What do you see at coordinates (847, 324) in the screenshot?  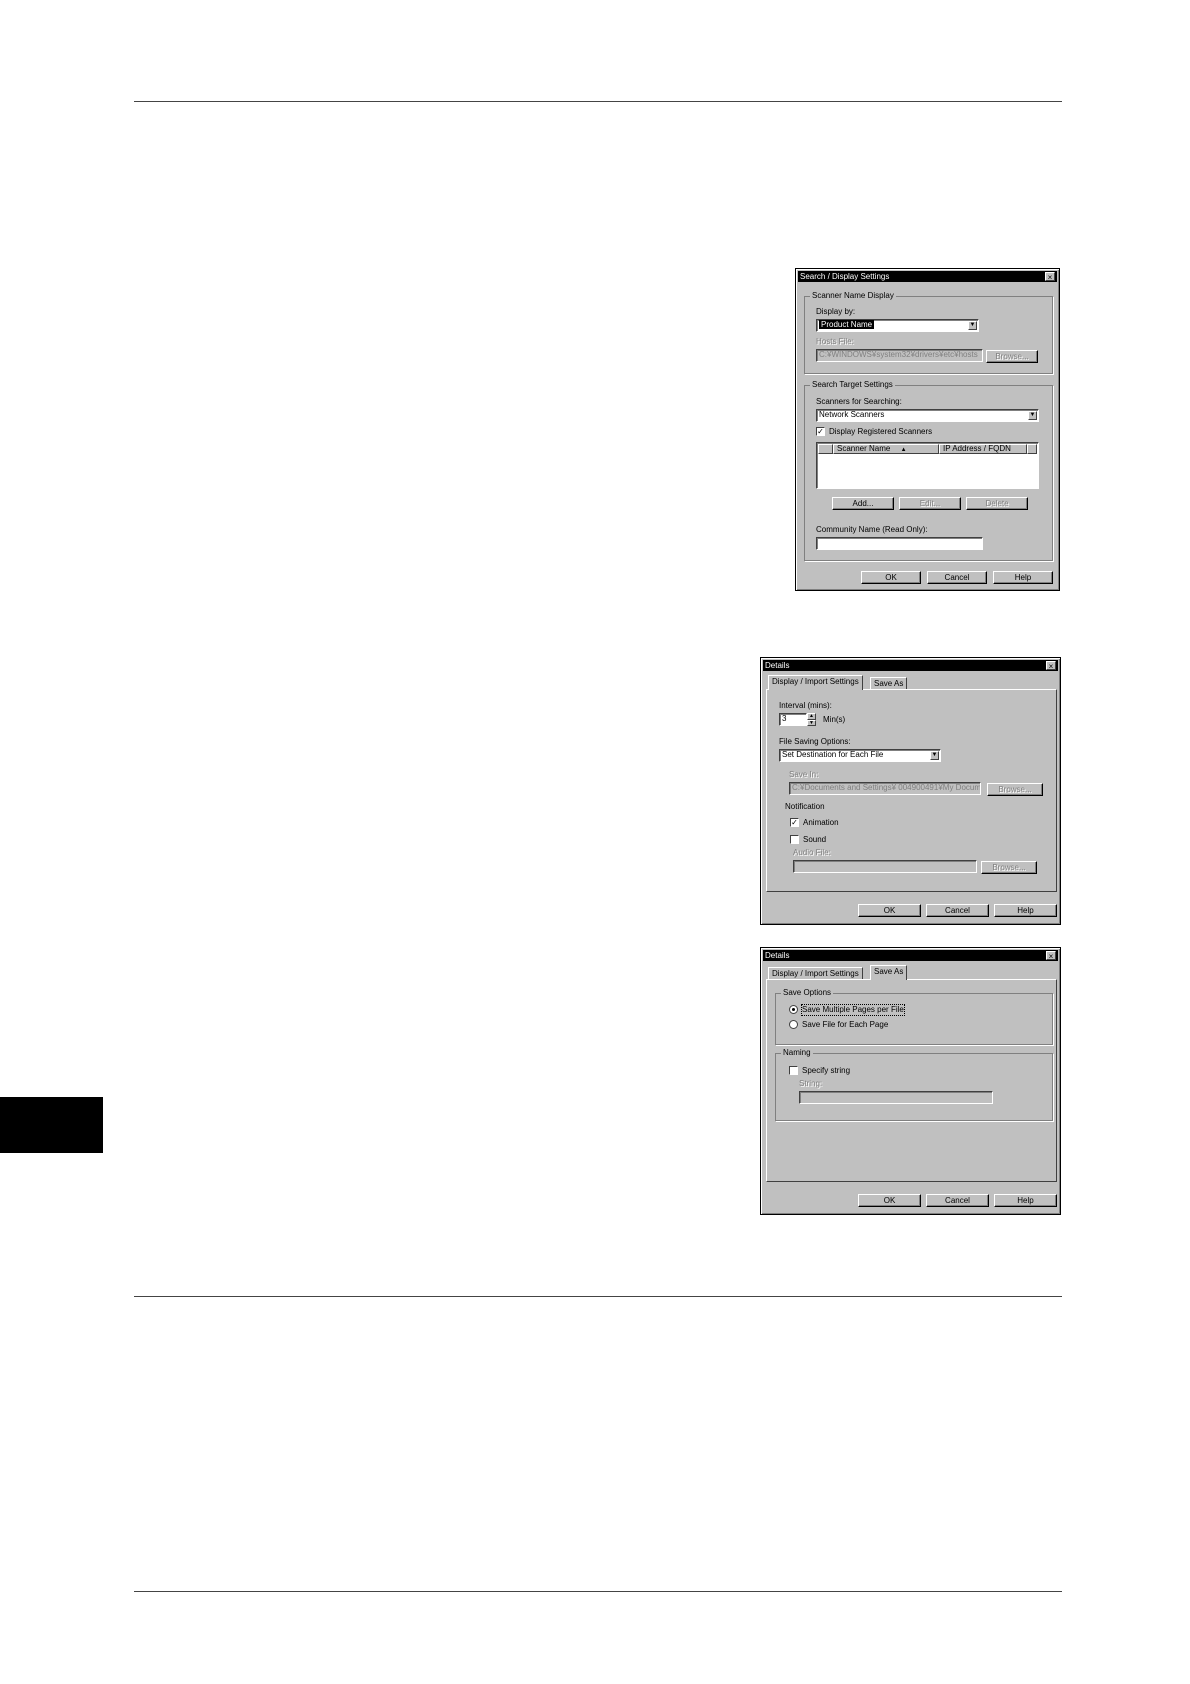 I see `display-by-value: Product Name` at bounding box center [847, 324].